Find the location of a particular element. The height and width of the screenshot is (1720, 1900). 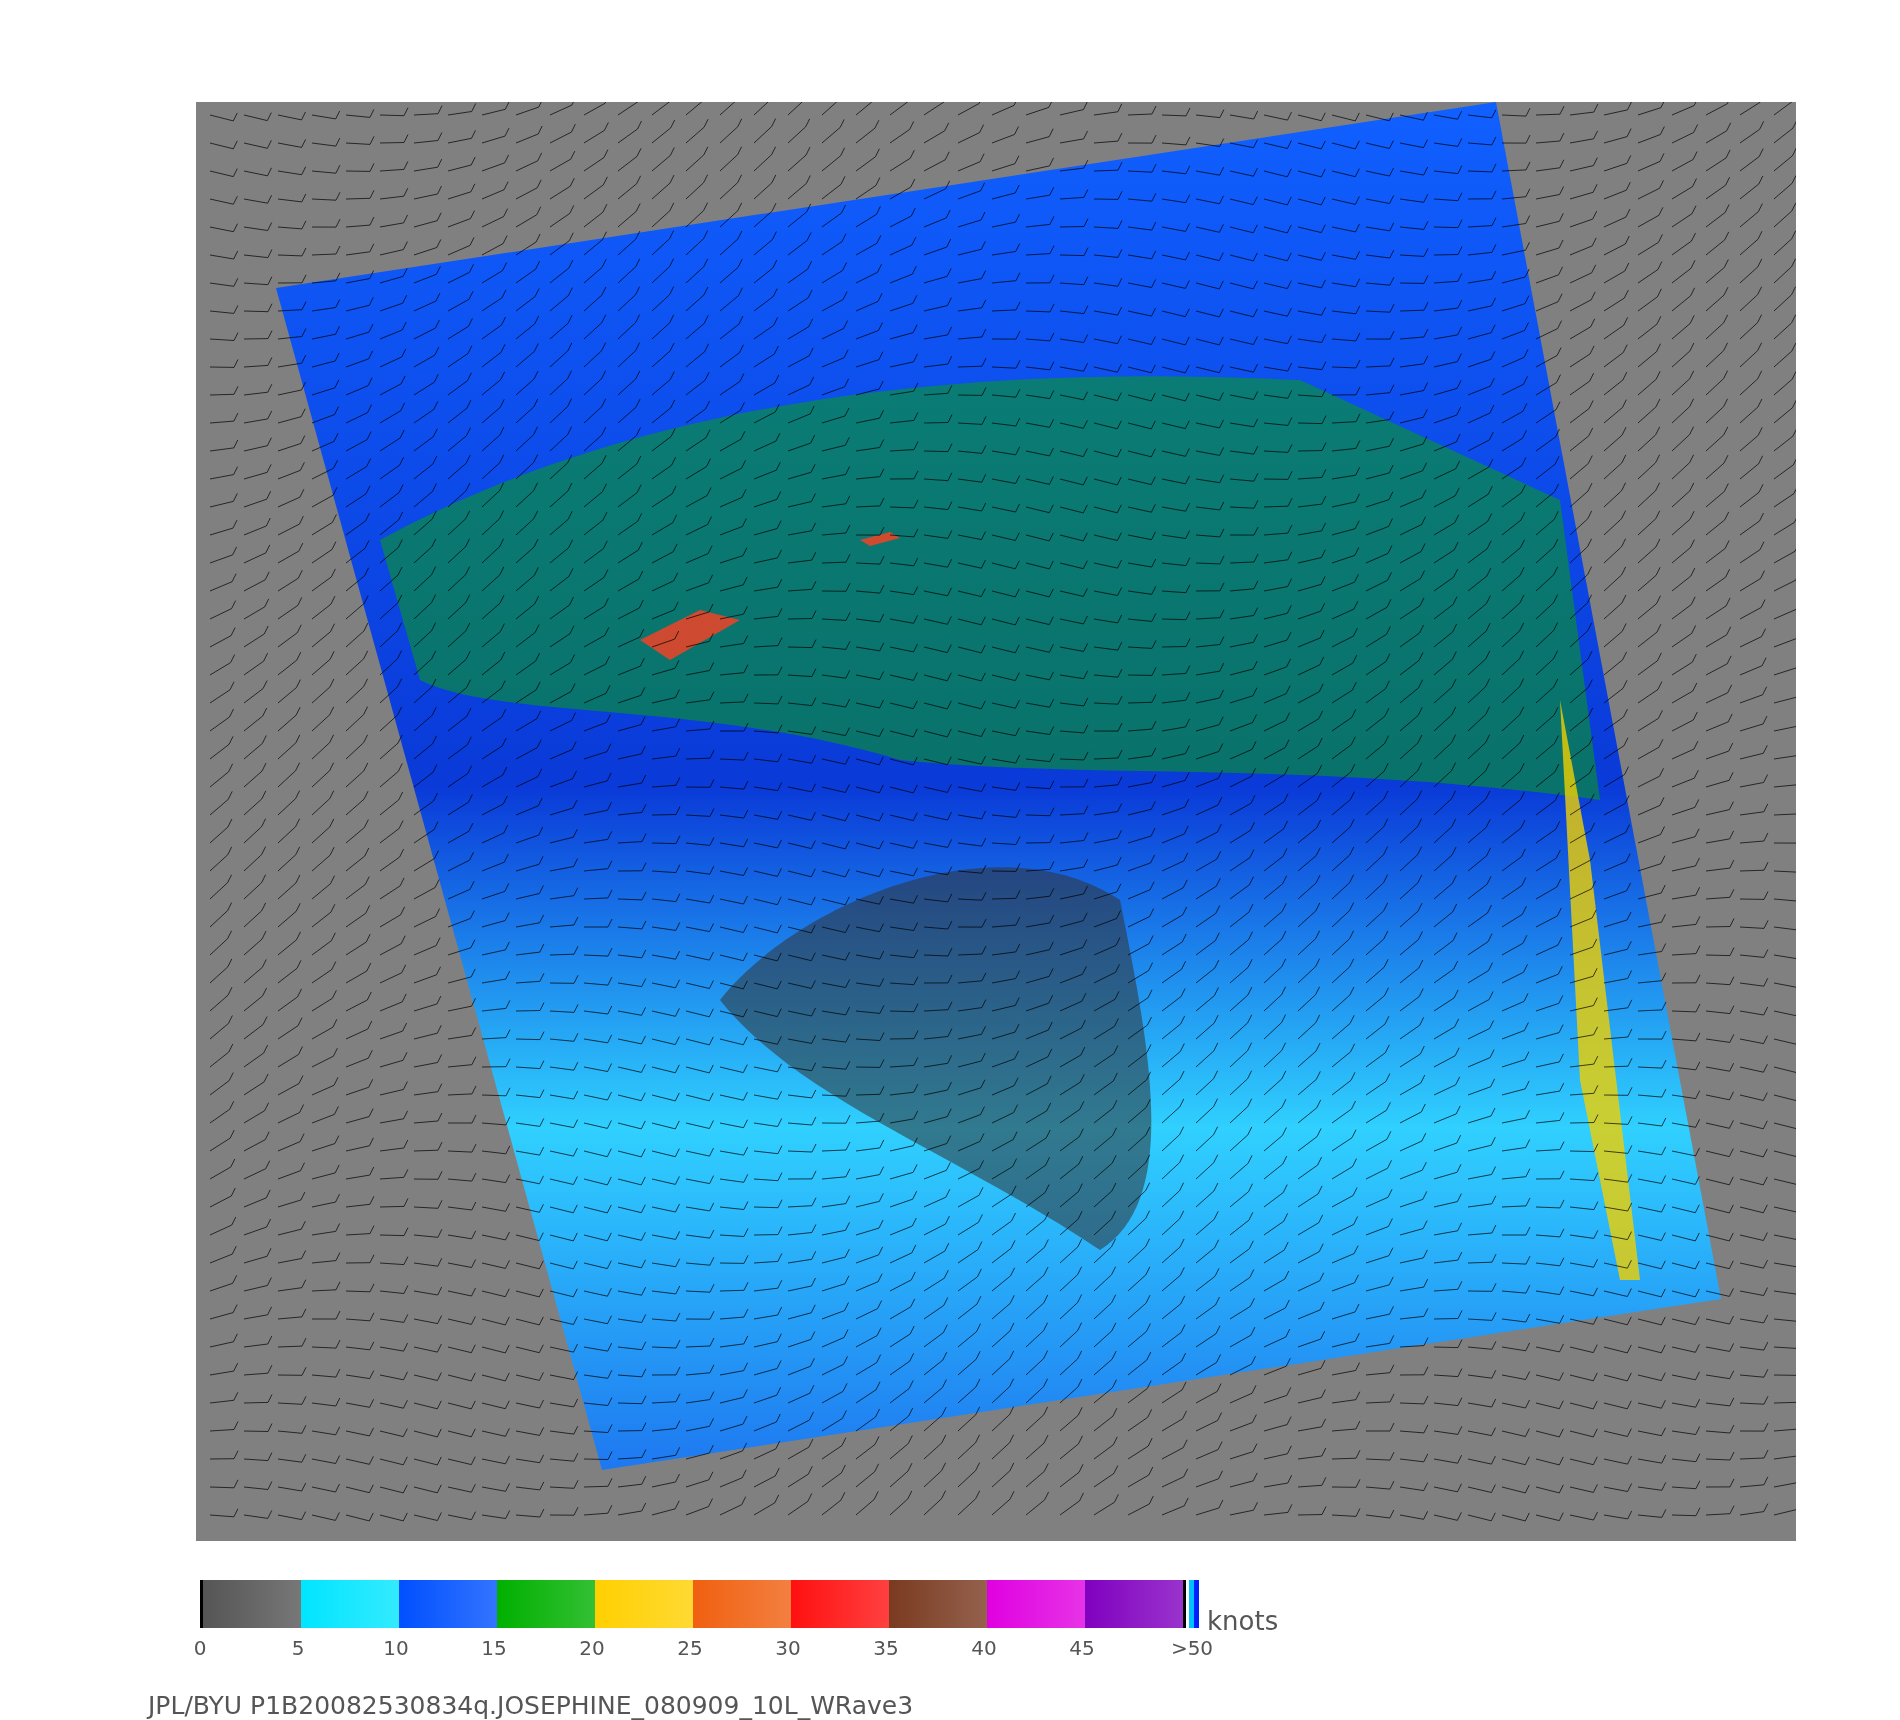

overflow-swatch is located at coordinates (1191, 1604).